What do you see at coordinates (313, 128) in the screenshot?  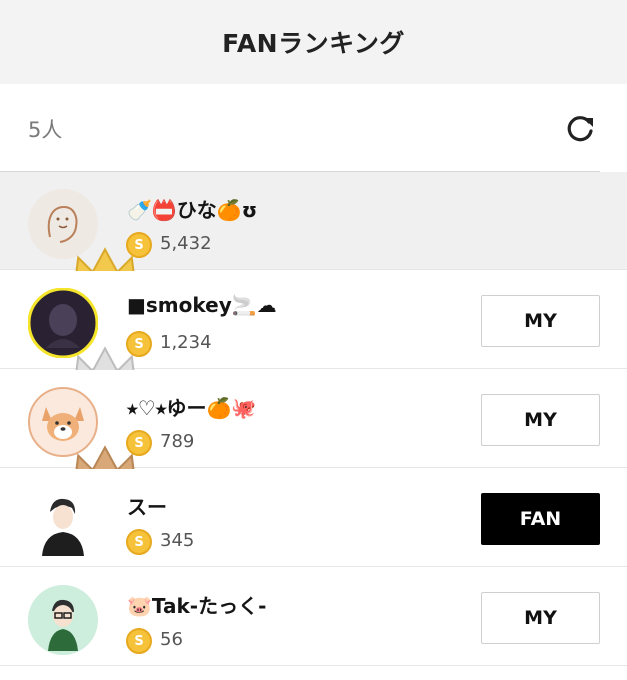 I see `count-bar: 5人` at bounding box center [313, 128].